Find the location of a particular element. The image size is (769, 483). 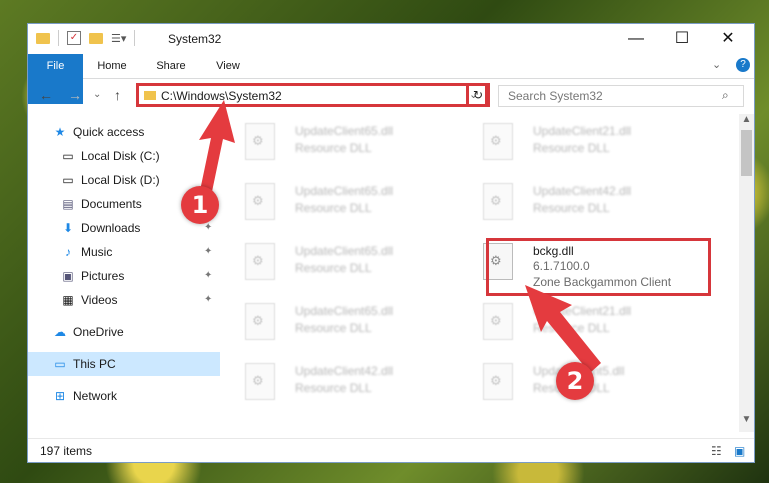

computer-icon: ▭ is located at coordinates (60, 364).